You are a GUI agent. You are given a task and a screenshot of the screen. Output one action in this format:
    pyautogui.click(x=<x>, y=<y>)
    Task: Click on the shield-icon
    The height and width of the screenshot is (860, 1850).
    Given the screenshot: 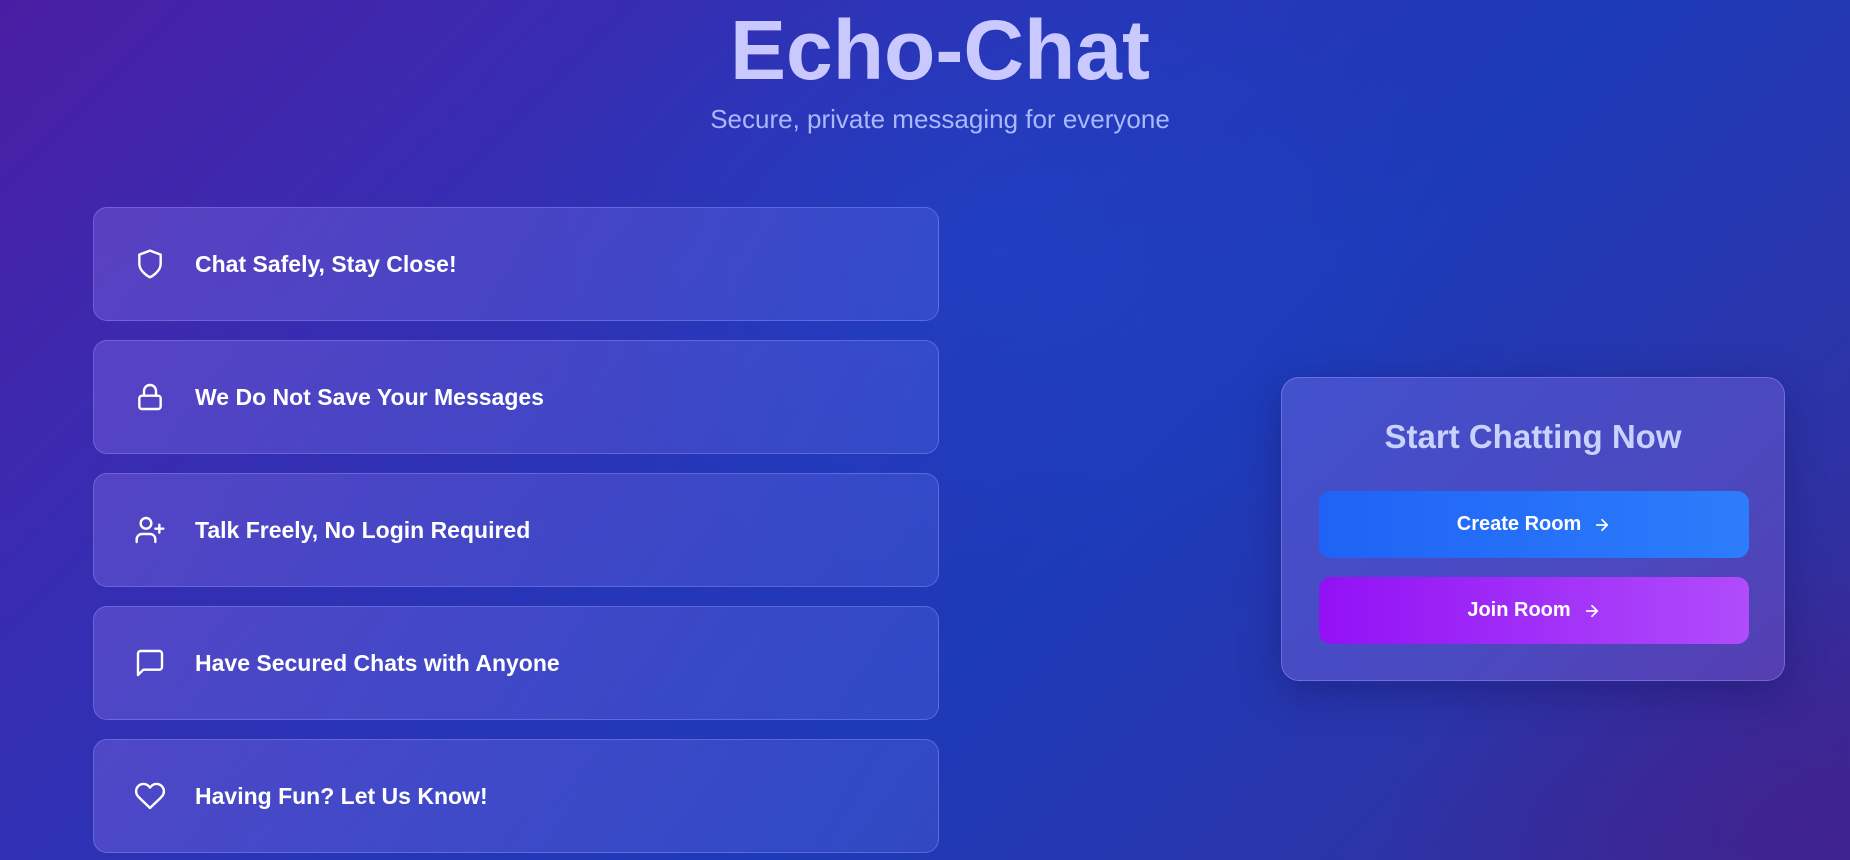 What is the action you would take?
    pyautogui.click(x=150, y=264)
    